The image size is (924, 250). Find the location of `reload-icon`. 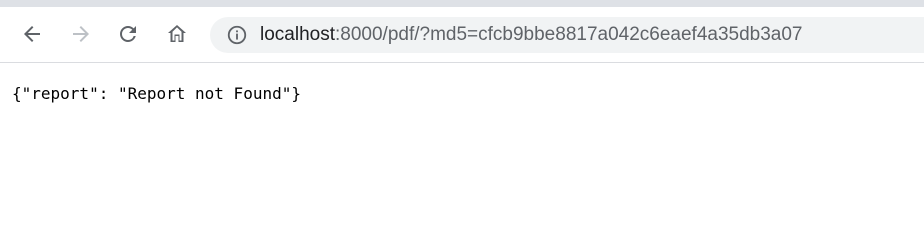

reload-icon is located at coordinates (128, 34).